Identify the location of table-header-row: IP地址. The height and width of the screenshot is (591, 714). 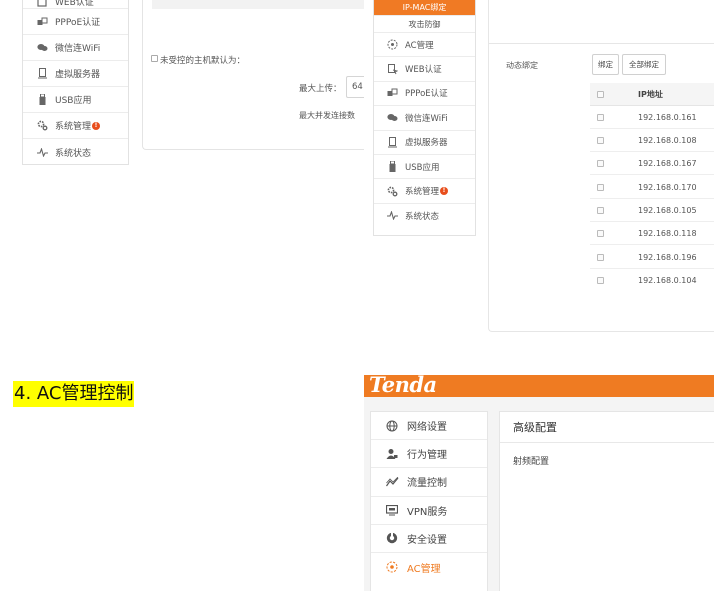
(652, 95).